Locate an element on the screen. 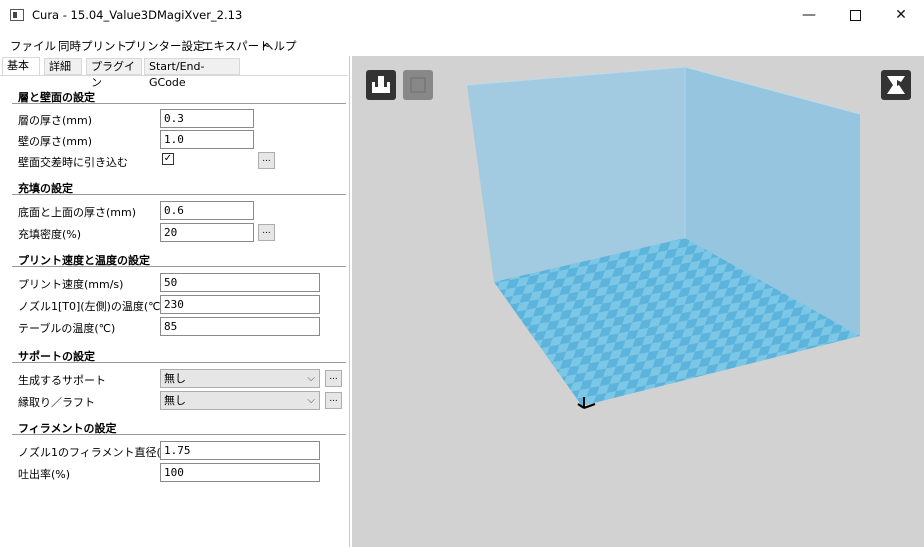  bottom-top-thickness-label: 底面と上面の厚さ(mm) is located at coordinates (77, 212).